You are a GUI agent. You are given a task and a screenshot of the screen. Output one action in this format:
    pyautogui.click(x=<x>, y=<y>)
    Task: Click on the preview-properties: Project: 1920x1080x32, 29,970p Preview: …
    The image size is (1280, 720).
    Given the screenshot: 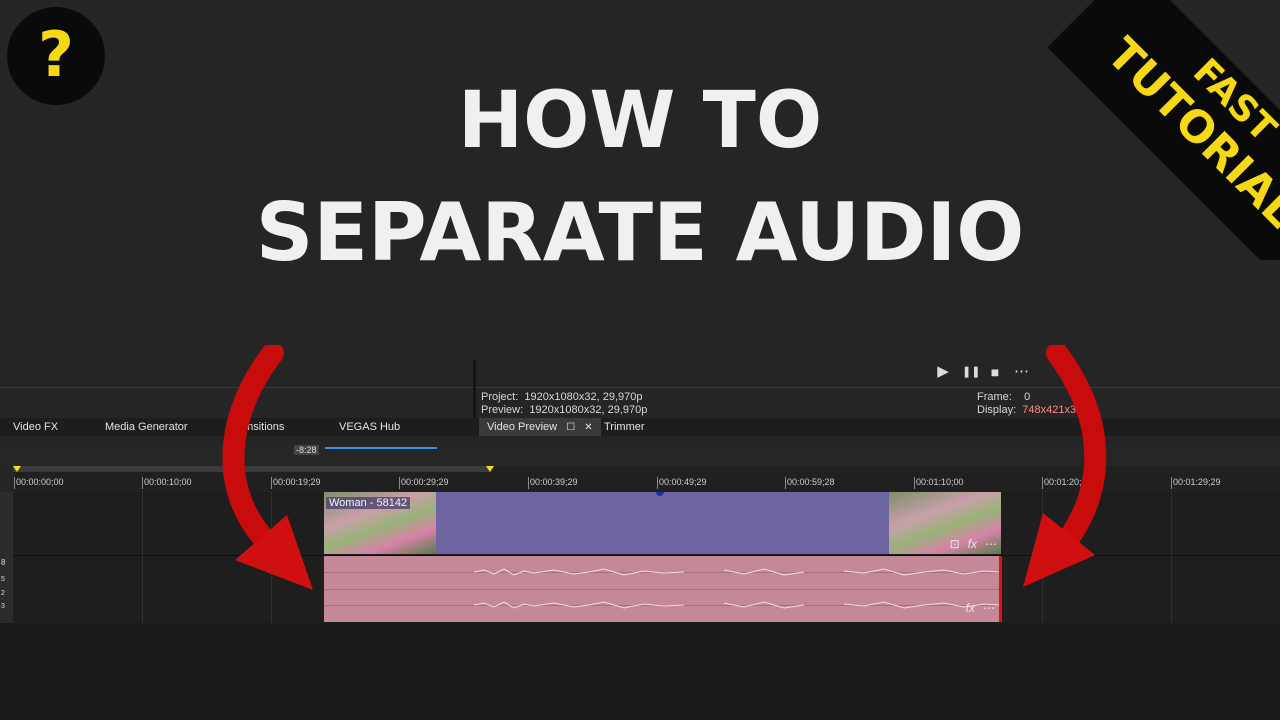 What is the action you would take?
    pyautogui.click(x=564, y=404)
    